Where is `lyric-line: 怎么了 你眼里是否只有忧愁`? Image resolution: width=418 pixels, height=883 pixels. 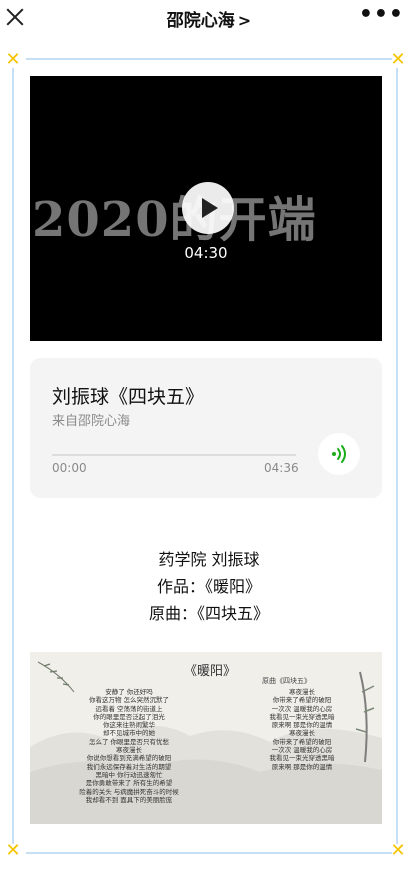
lyric-line: 怎么了 你眼里是否只有忧愁 is located at coordinates (129, 741).